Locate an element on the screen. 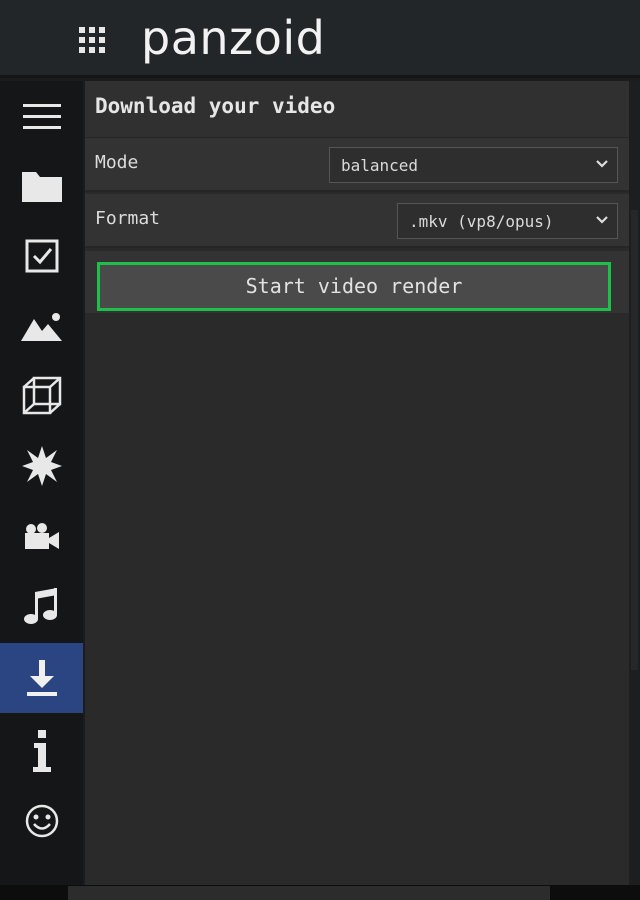  mode-row: Mode balanced is located at coordinates (357, 165).